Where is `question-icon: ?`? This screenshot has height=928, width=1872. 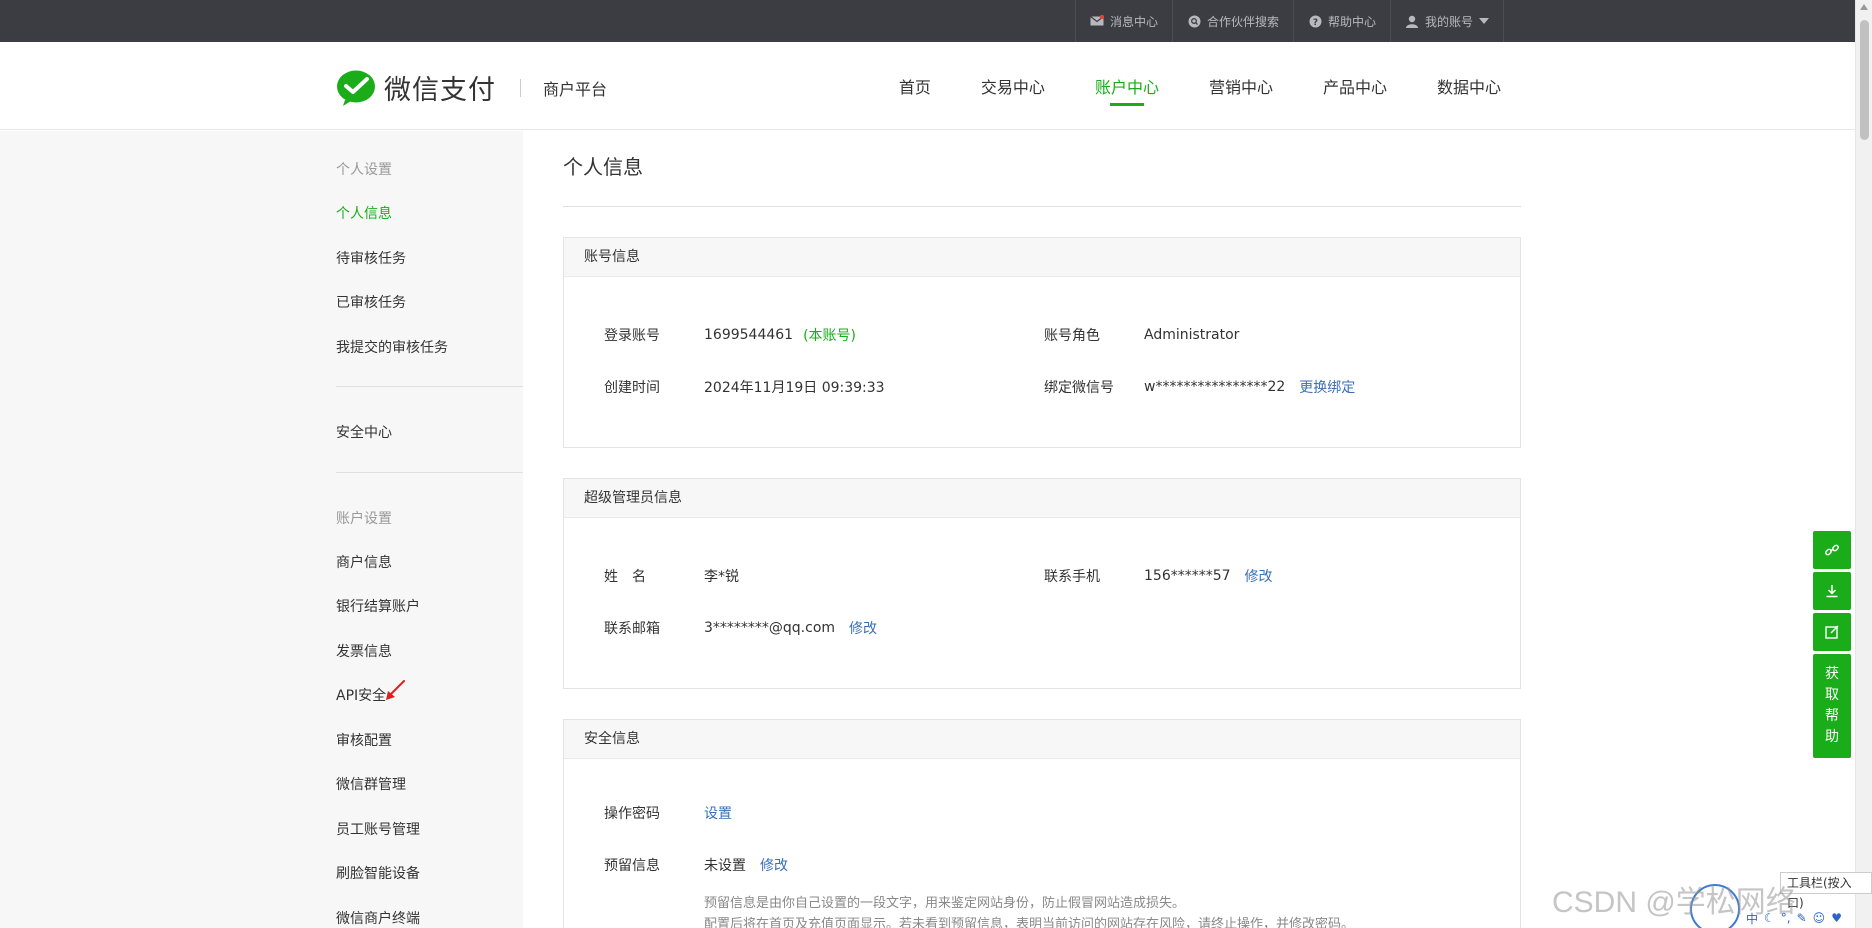 question-icon: ? is located at coordinates (1315, 21).